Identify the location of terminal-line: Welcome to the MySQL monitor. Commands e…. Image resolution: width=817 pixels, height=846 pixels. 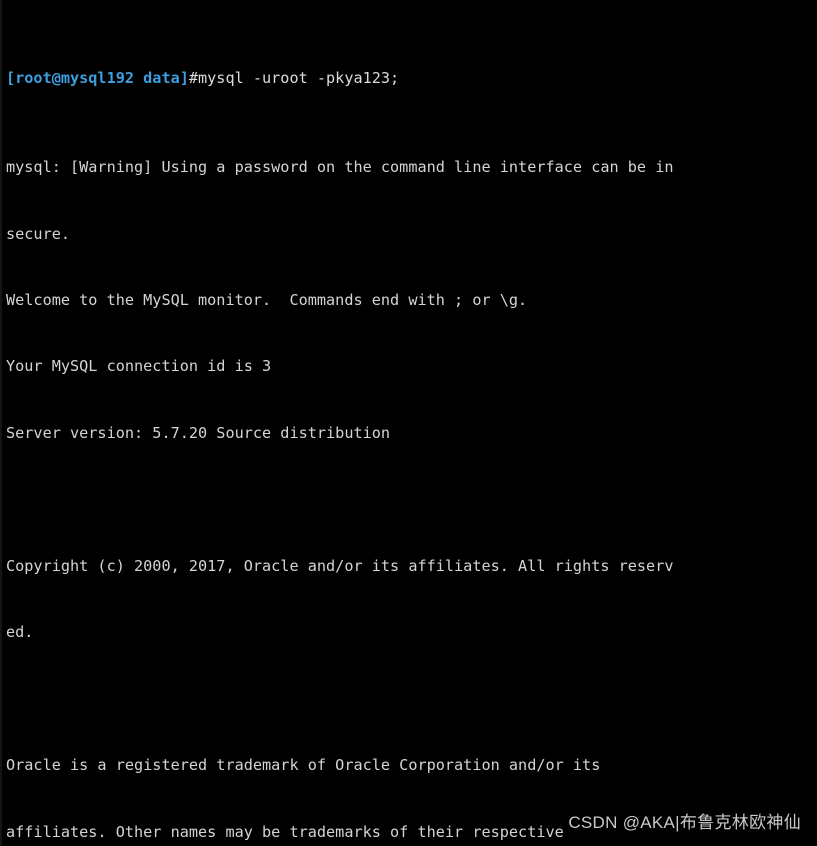
(267, 299).